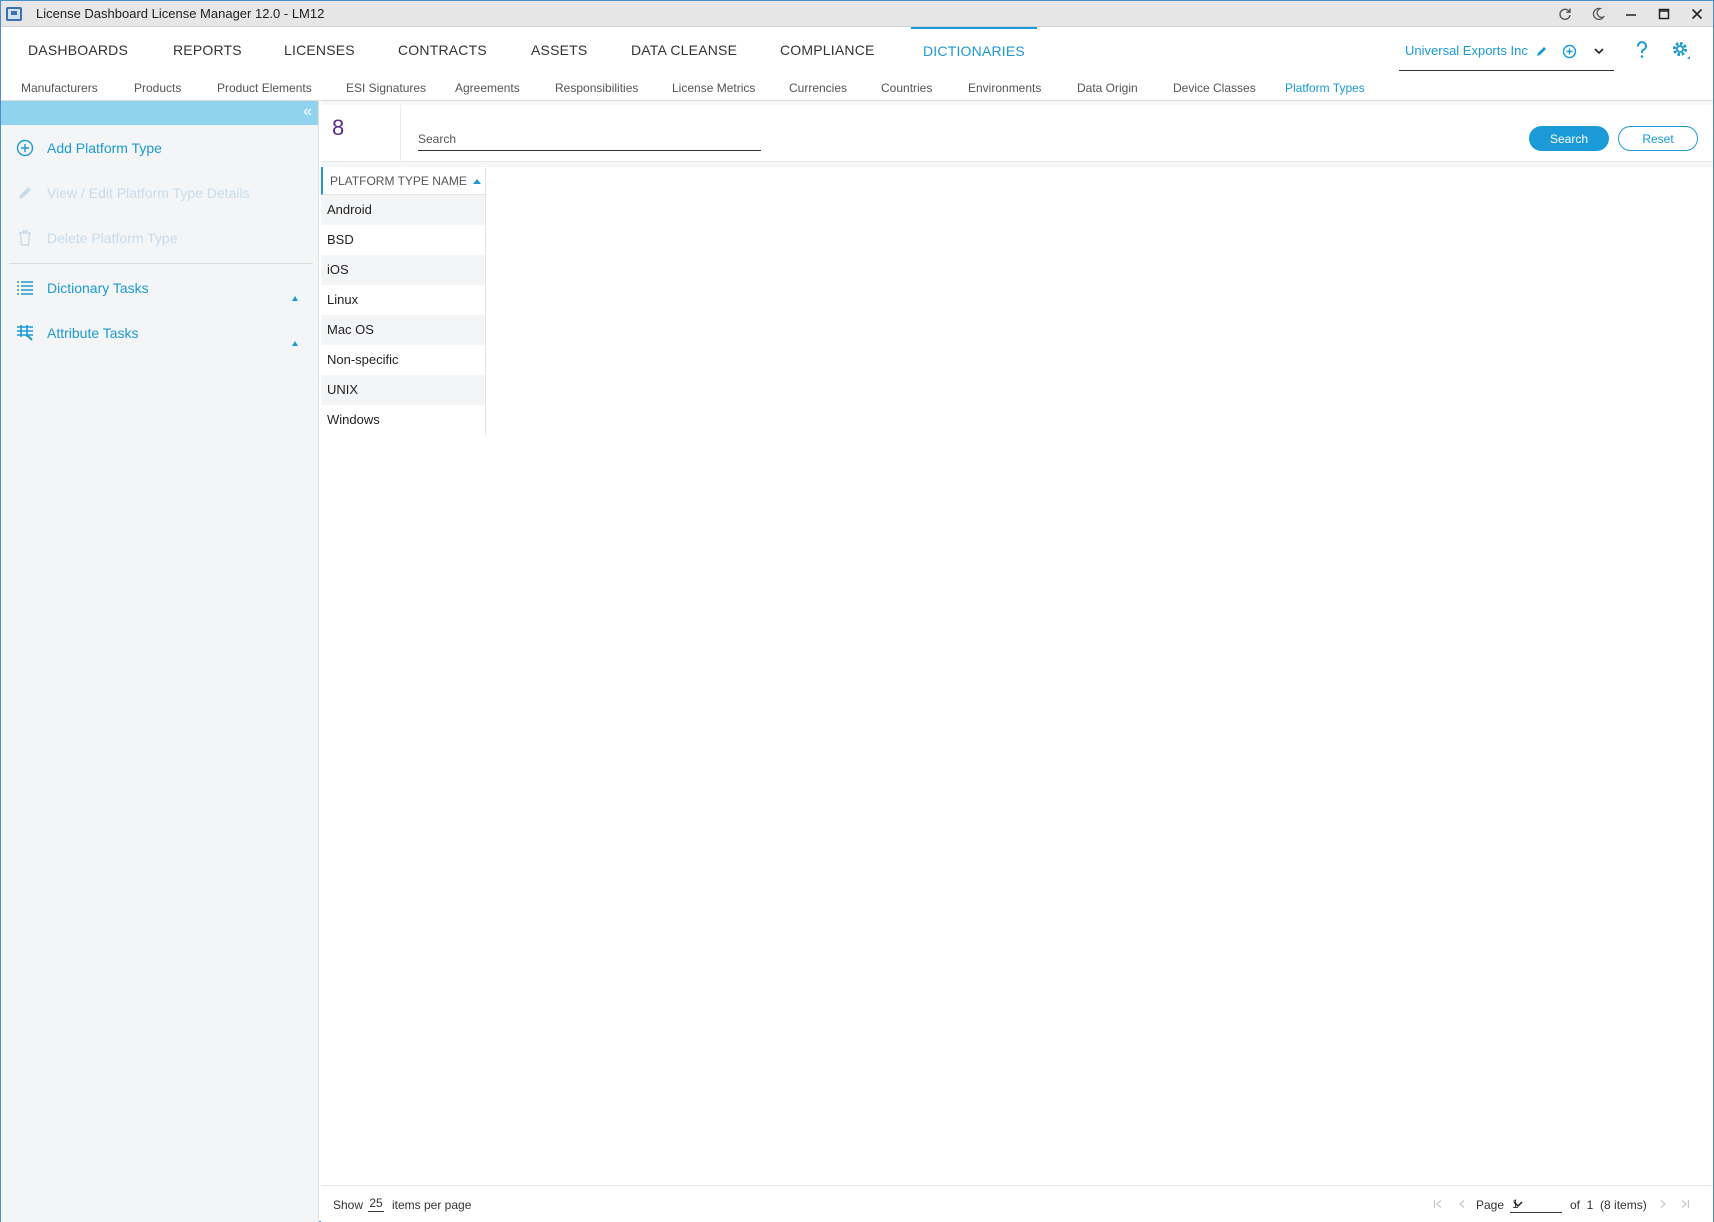 Image resolution: width=1714 pixels, height=1222 pixels. Describe the element at coordinates (974, 50) in the screenshot. I see `nav-dictionaries: DICTIONARIES` at that location.